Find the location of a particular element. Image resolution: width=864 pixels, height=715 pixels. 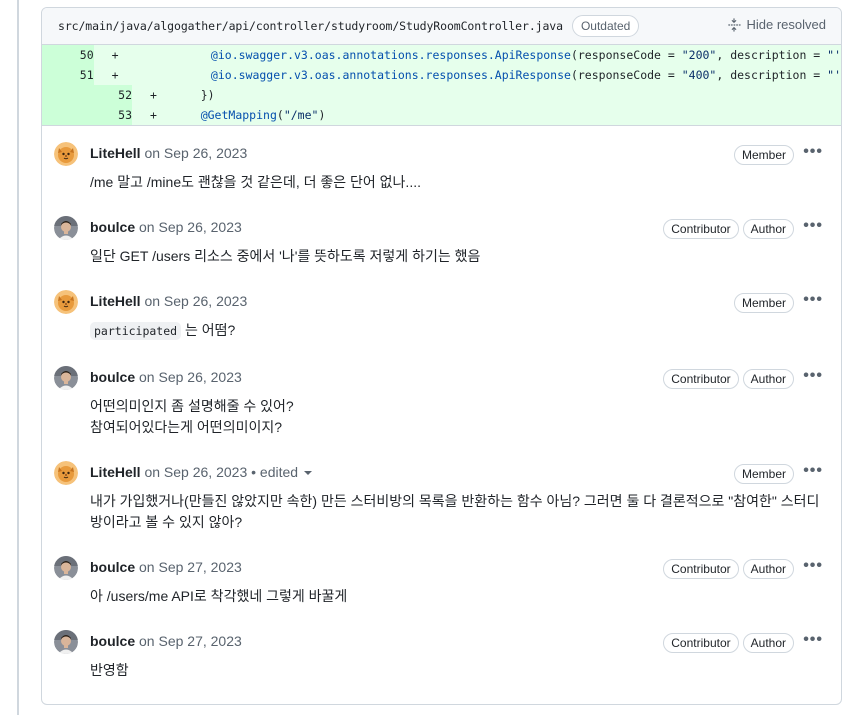

comment-line: 어떤의미인지 좀 설명해줄 수 있어? is located at coordinates (460, 406).